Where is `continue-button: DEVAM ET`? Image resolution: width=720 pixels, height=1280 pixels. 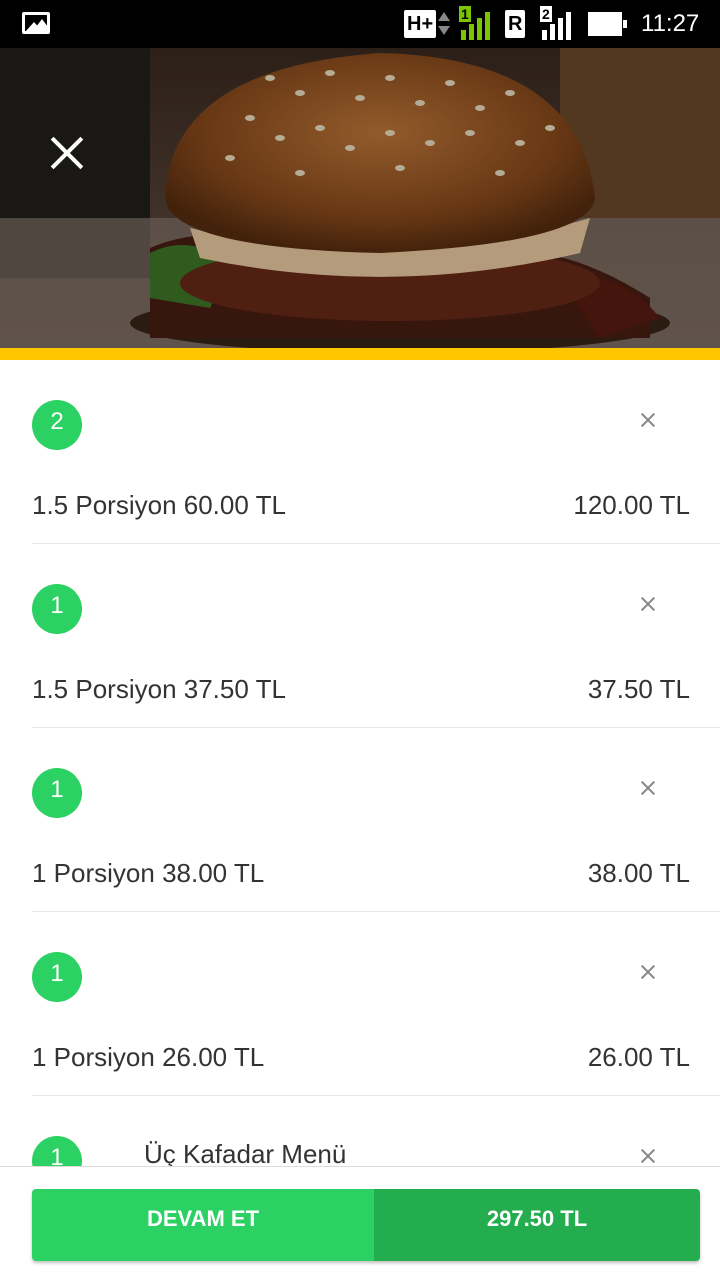
continue-button: DEVAM ET is located at coordinates (203, 1225).